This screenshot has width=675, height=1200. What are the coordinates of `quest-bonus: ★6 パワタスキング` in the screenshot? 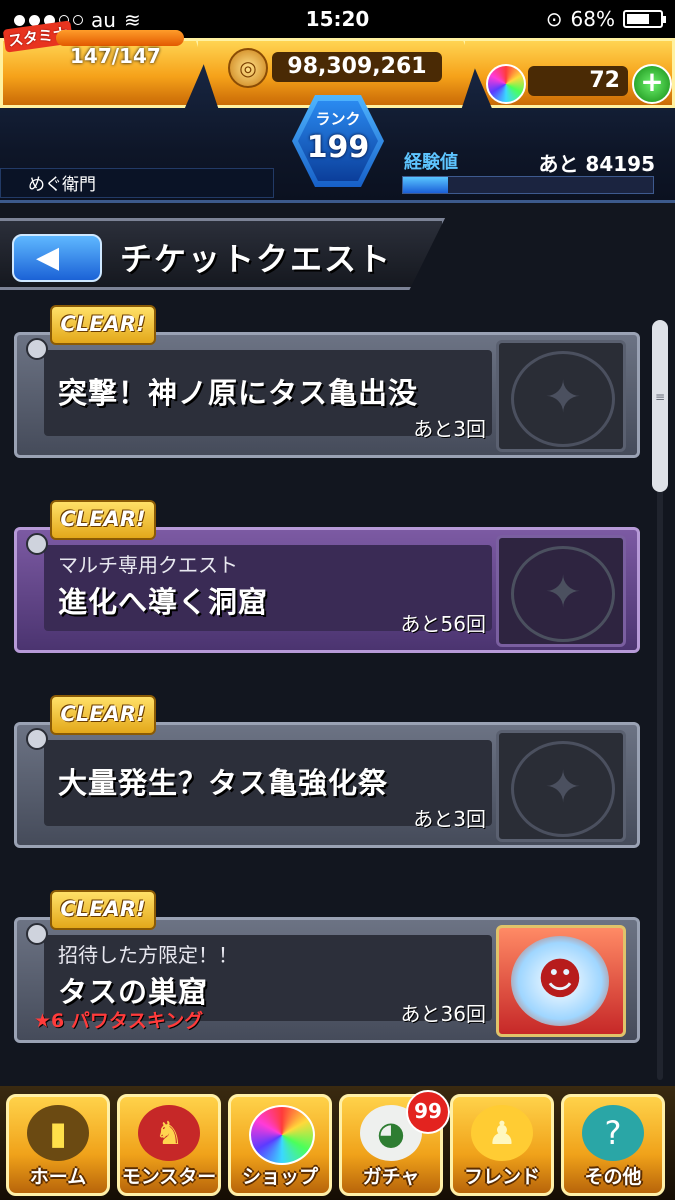 It's located at (119, 1021).